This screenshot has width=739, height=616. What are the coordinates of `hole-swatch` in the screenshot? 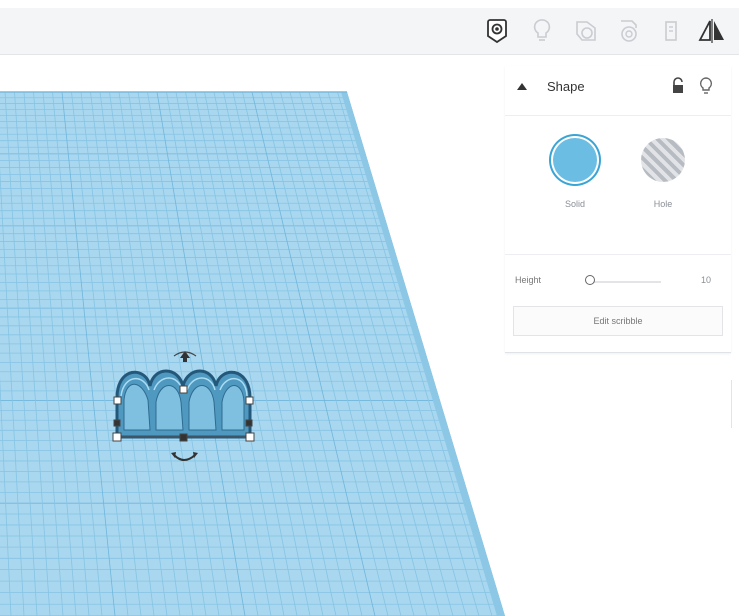 It's located at (663, 160).